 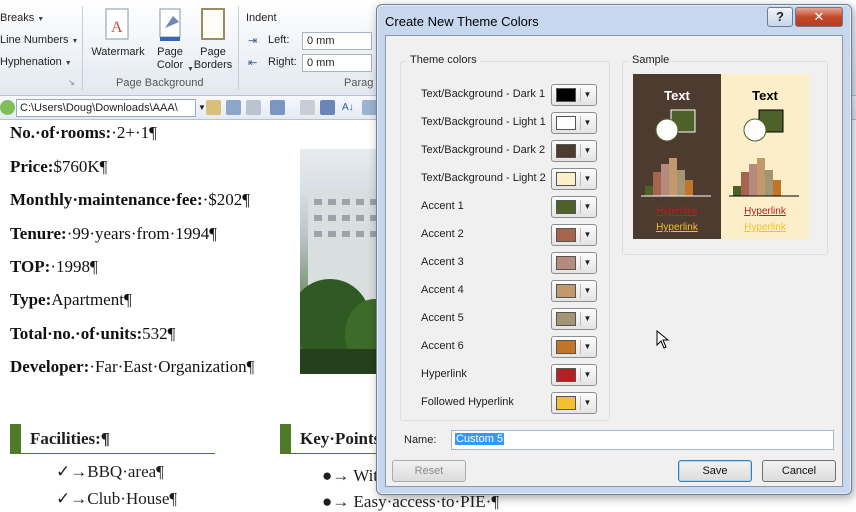 I want to click on sample-label: Sample, so click(x=651, y=60).